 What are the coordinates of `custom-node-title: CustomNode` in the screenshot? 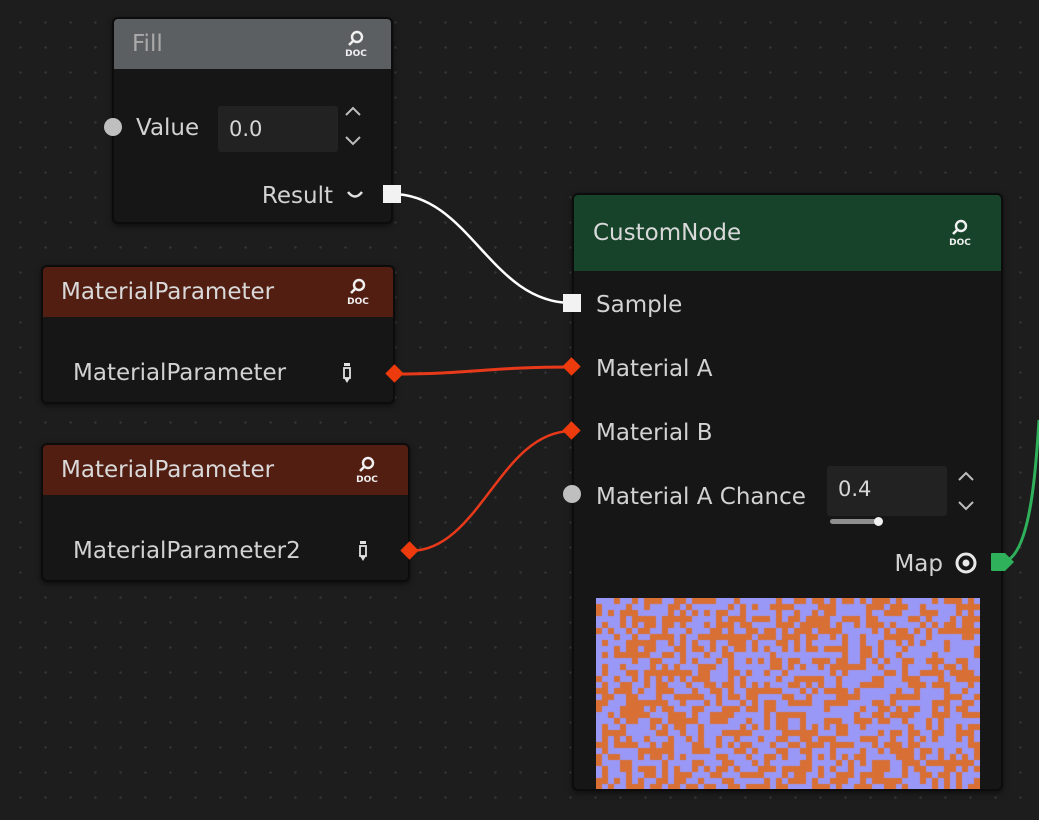 It's located at (667, 233).